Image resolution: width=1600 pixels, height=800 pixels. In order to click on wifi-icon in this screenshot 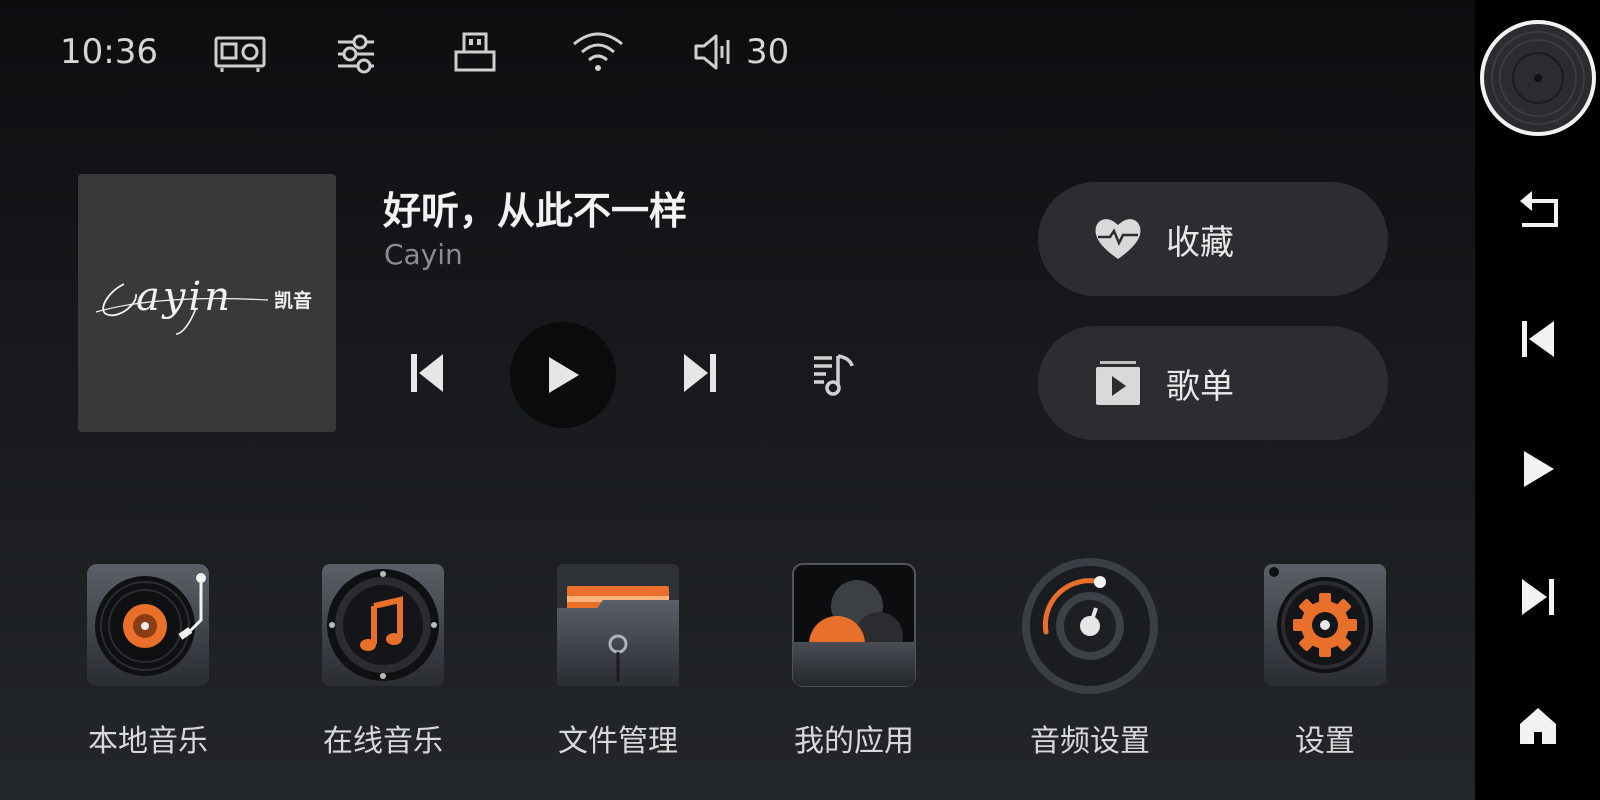, I will do `click(598, 52)`.